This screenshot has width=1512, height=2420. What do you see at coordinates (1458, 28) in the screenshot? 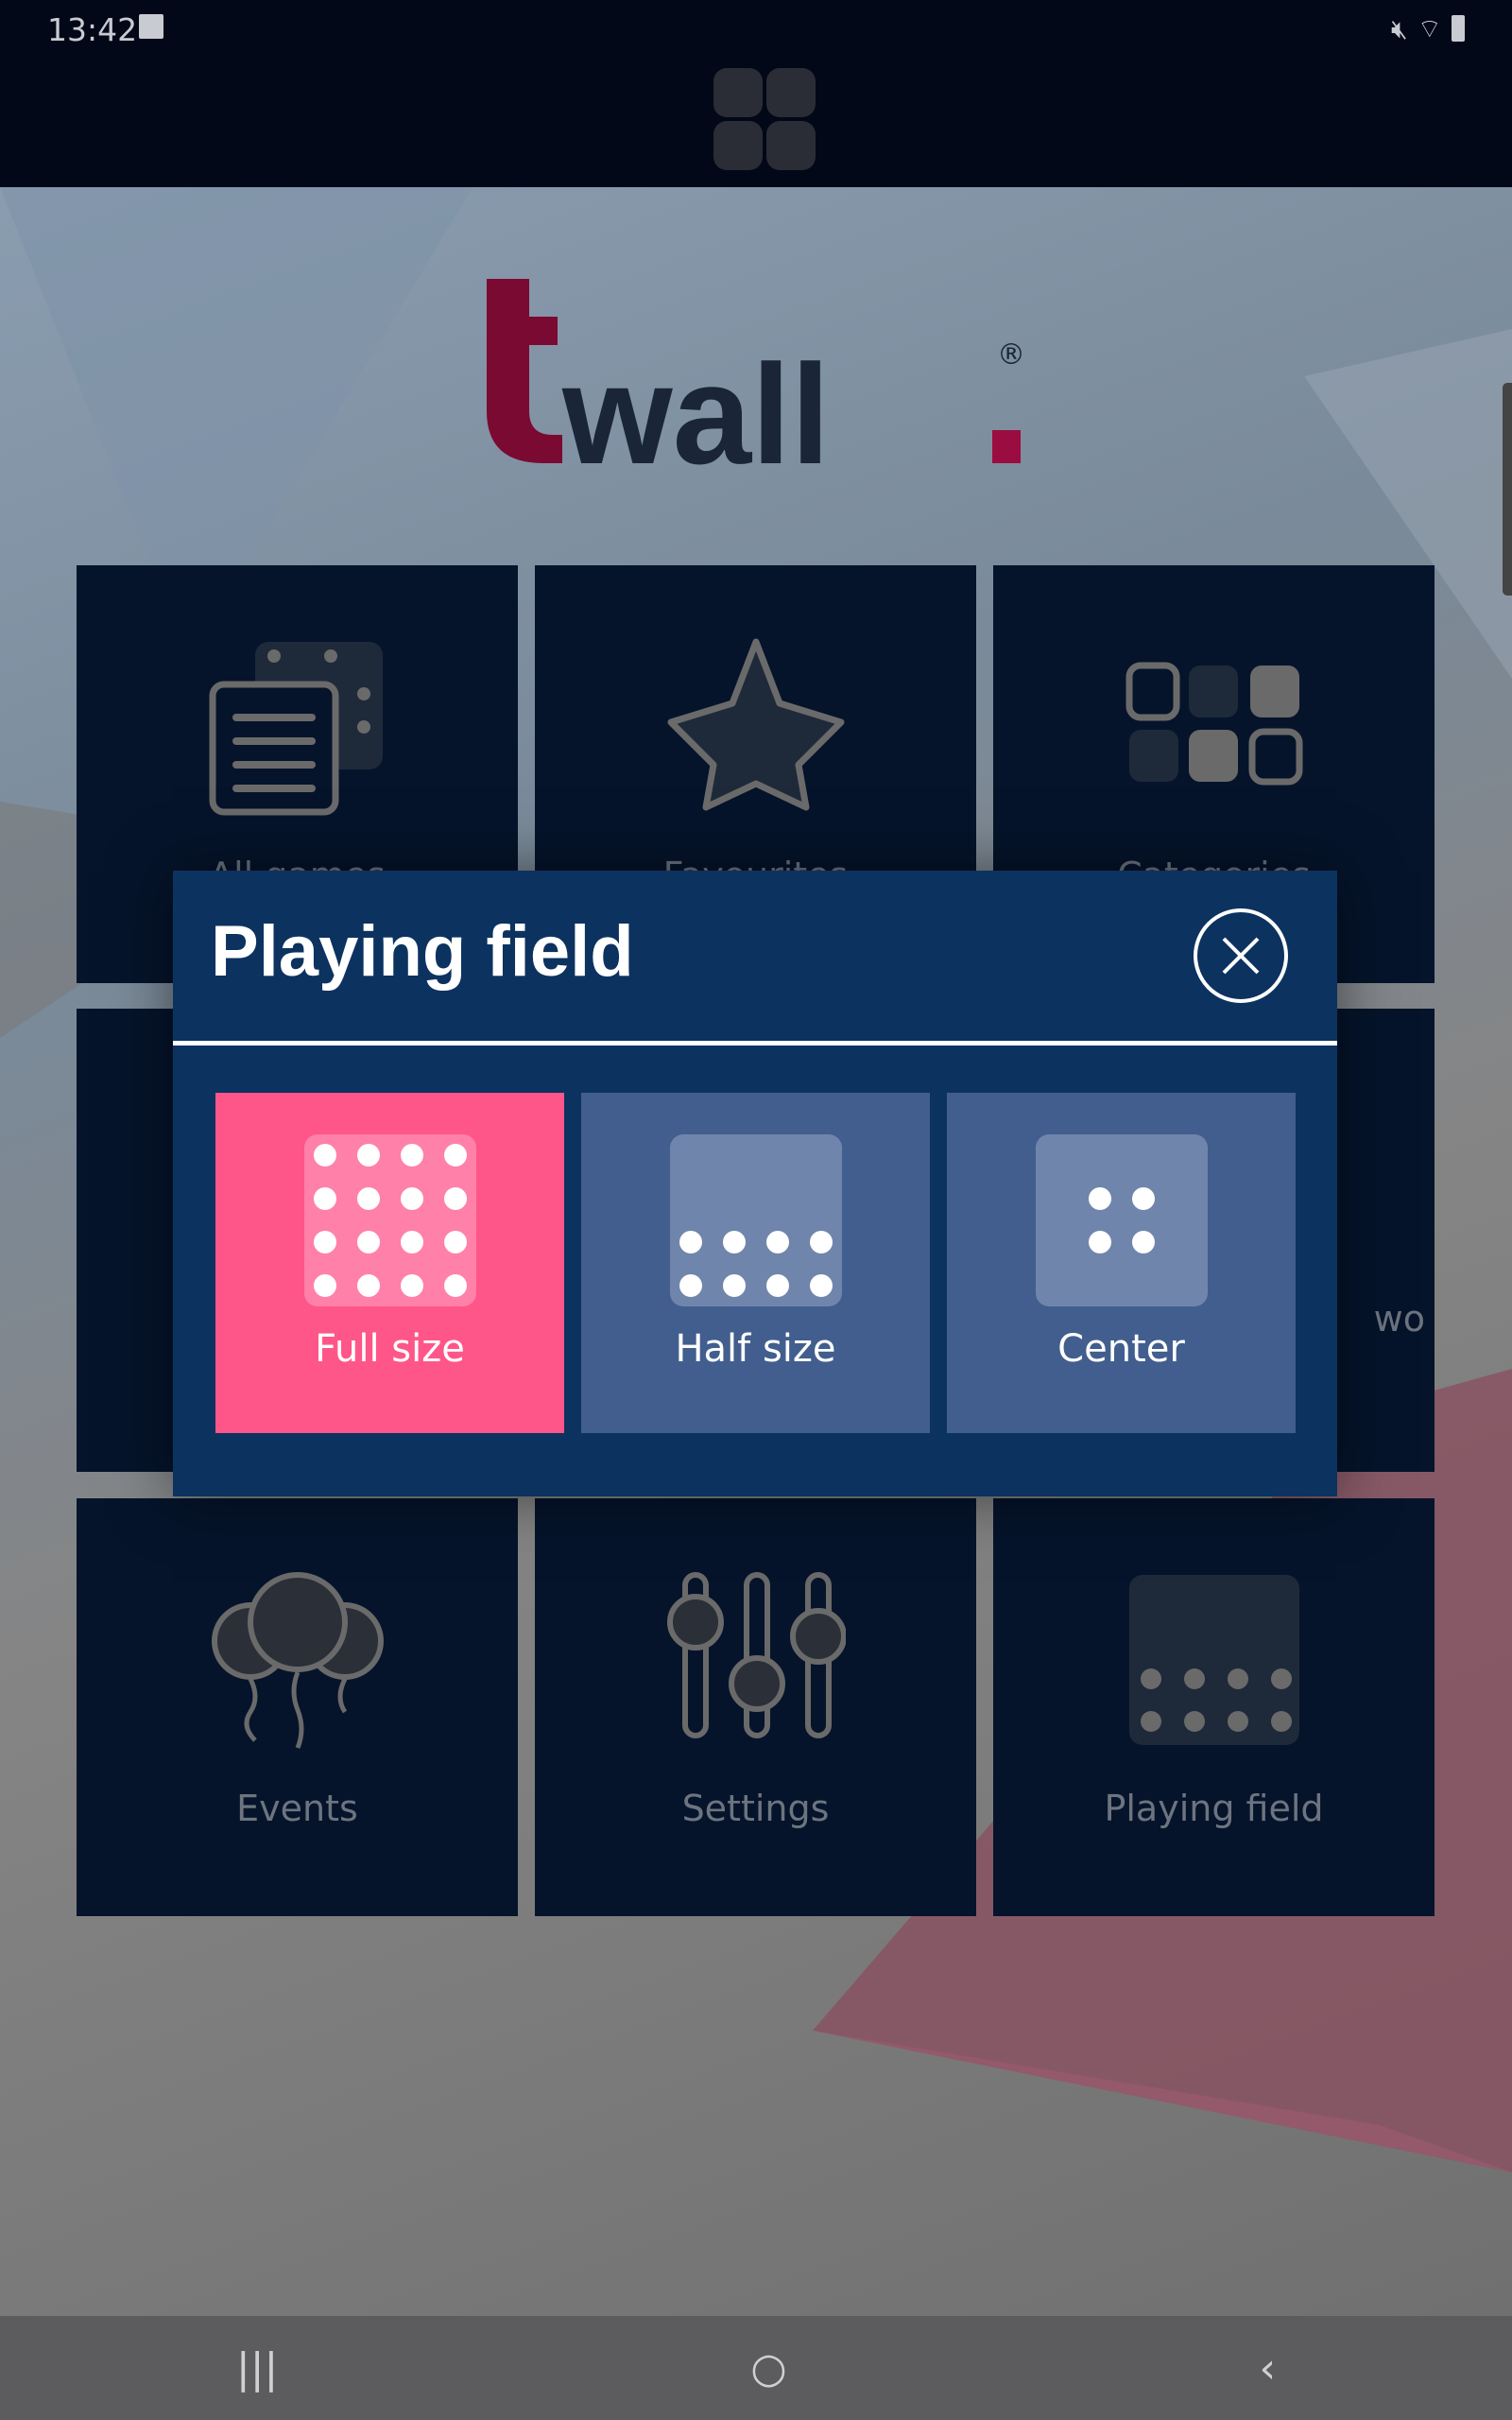
I see `battery-icon` at bounding box center [1458, 28].